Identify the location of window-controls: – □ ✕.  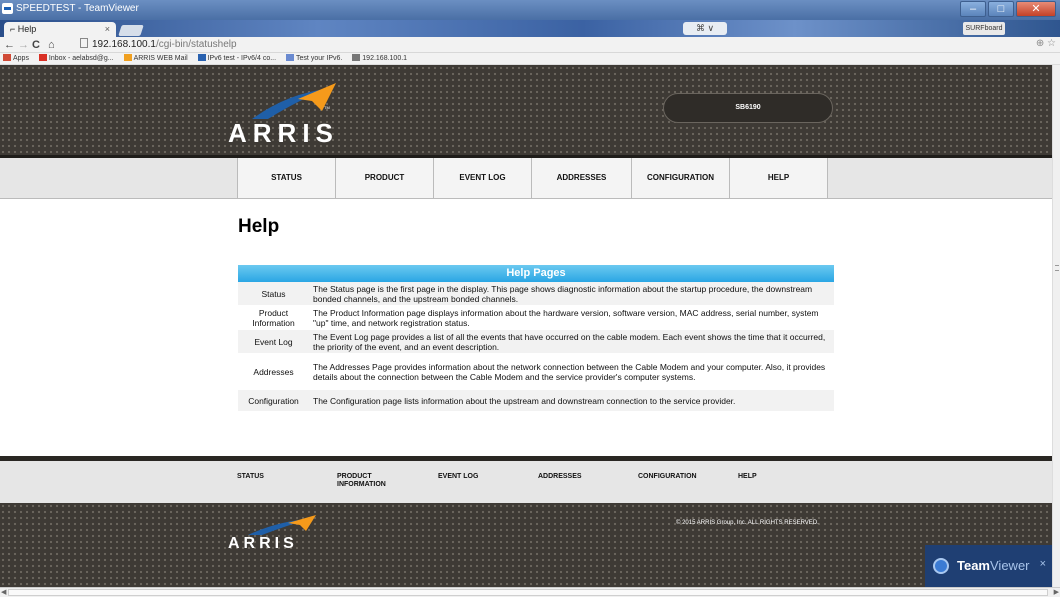
(1008, 9).